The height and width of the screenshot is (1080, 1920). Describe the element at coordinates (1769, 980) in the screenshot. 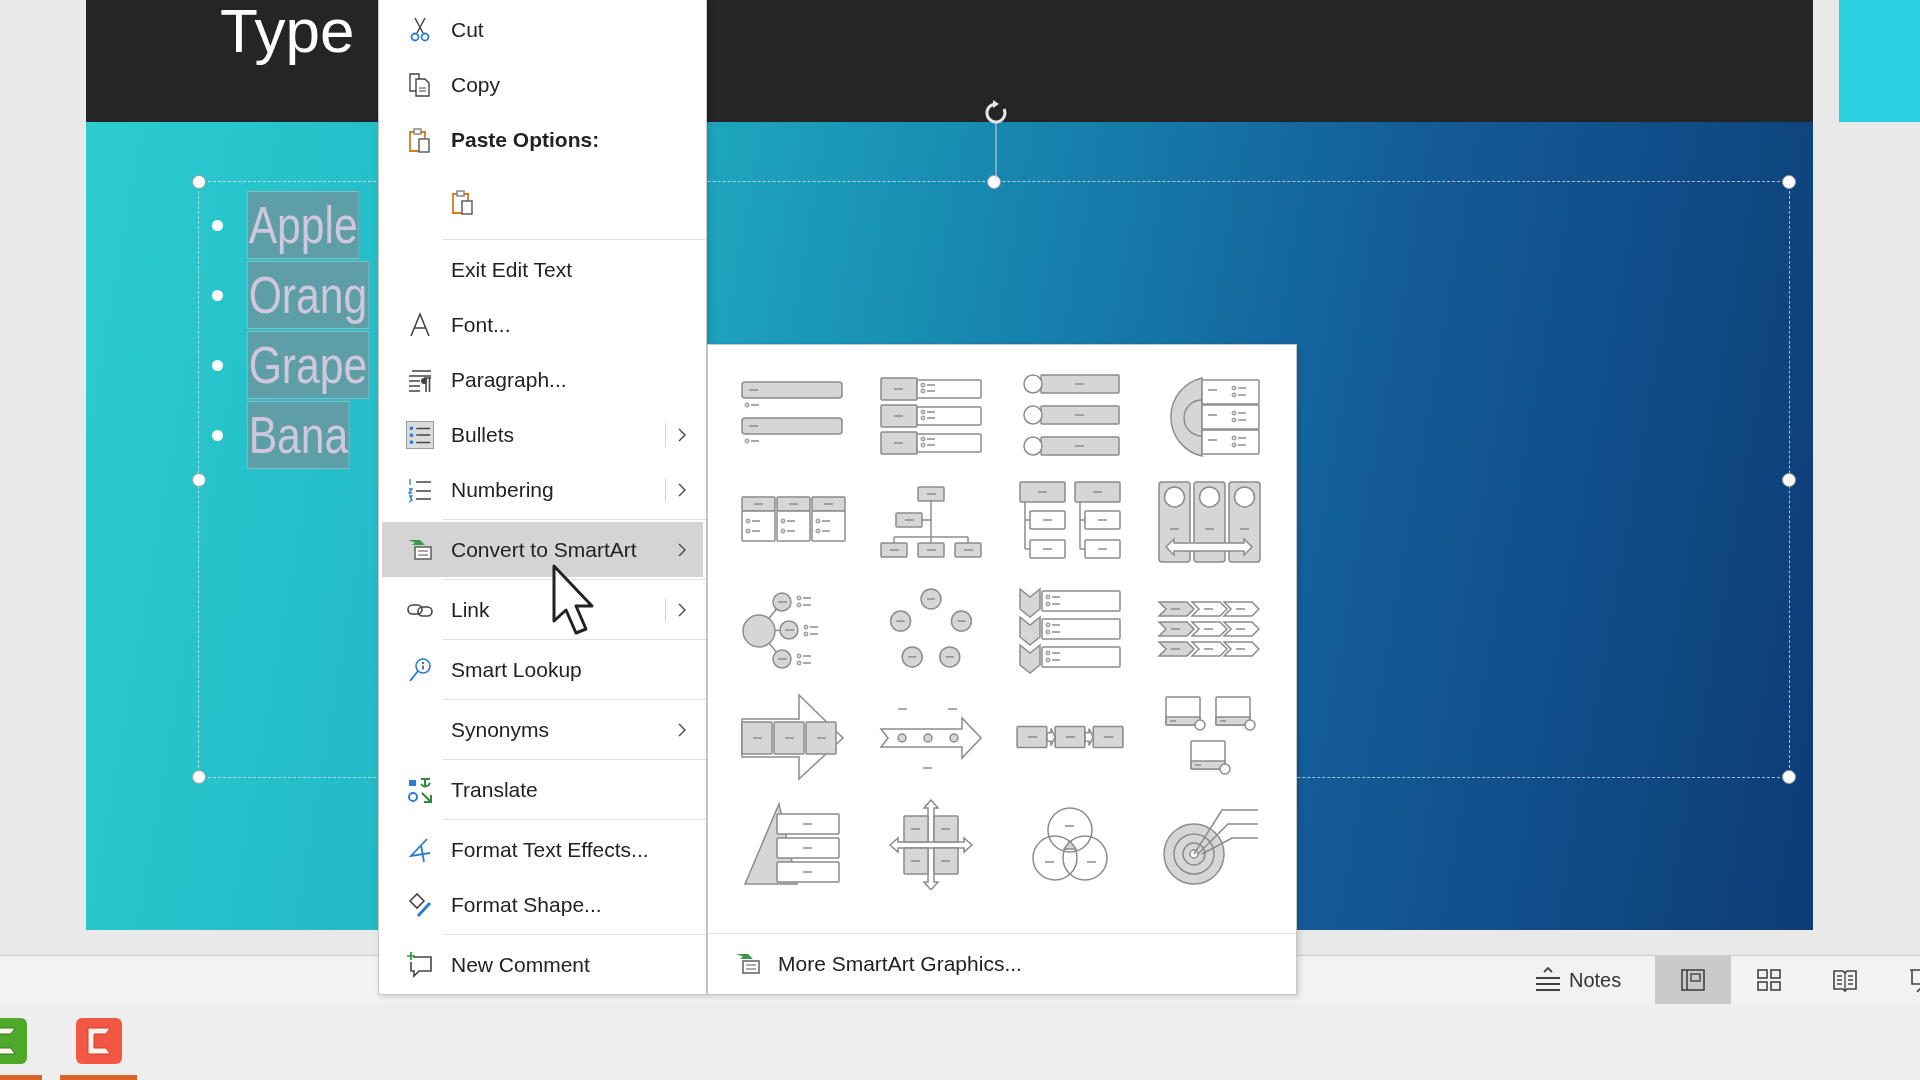

I see `grid-view-icon` at that location.